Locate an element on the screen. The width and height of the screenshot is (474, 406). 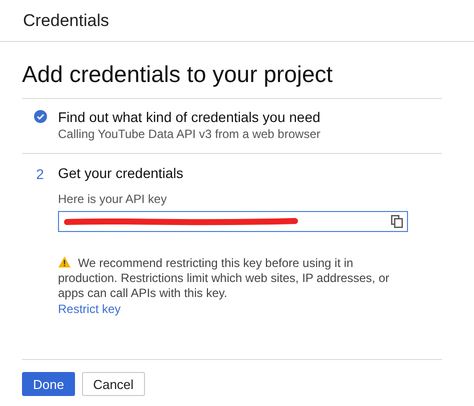
page-title: Add credentials to your project is located at coordinates (232, 80).